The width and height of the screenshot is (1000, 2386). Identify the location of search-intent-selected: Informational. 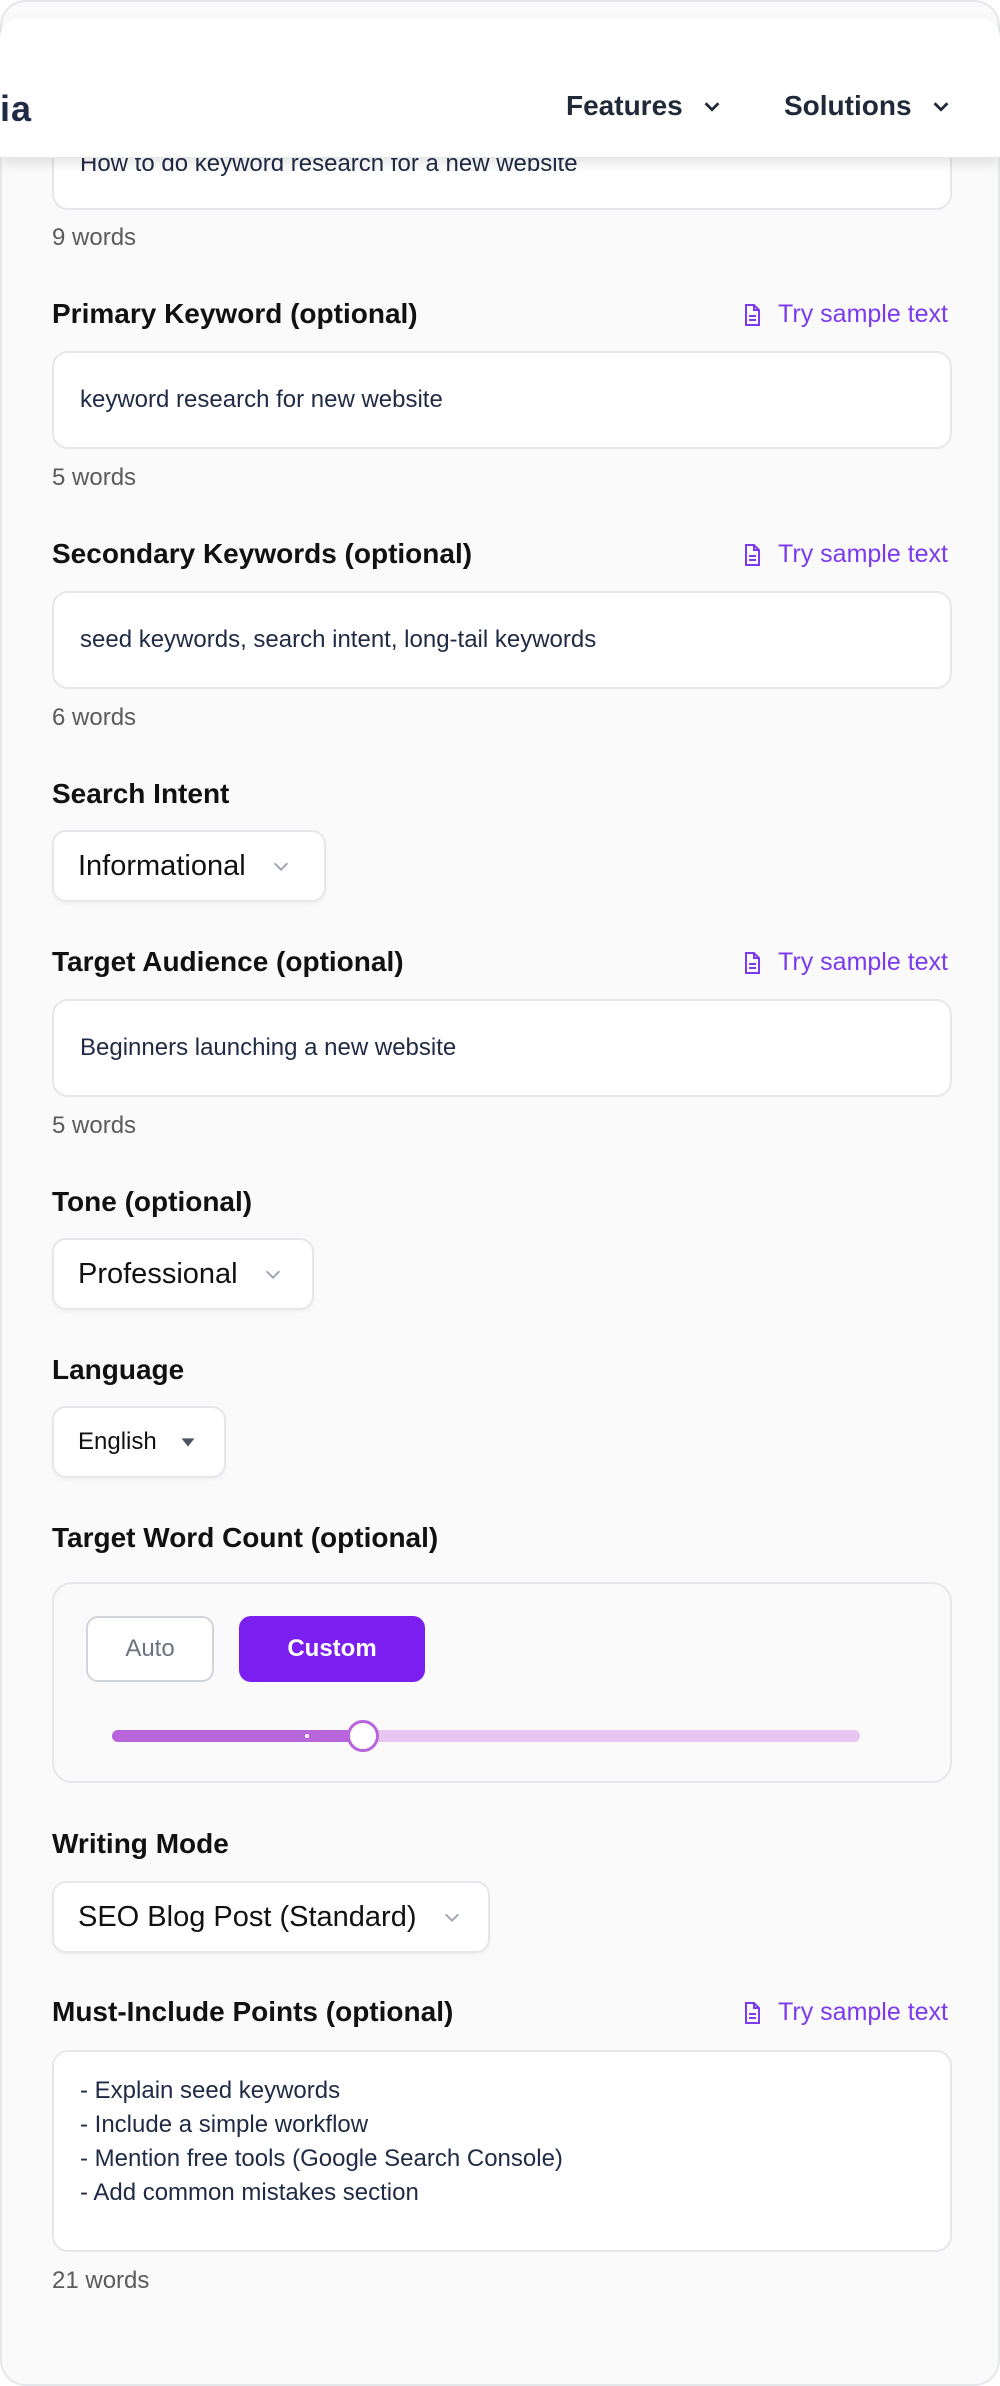
(162, 865).